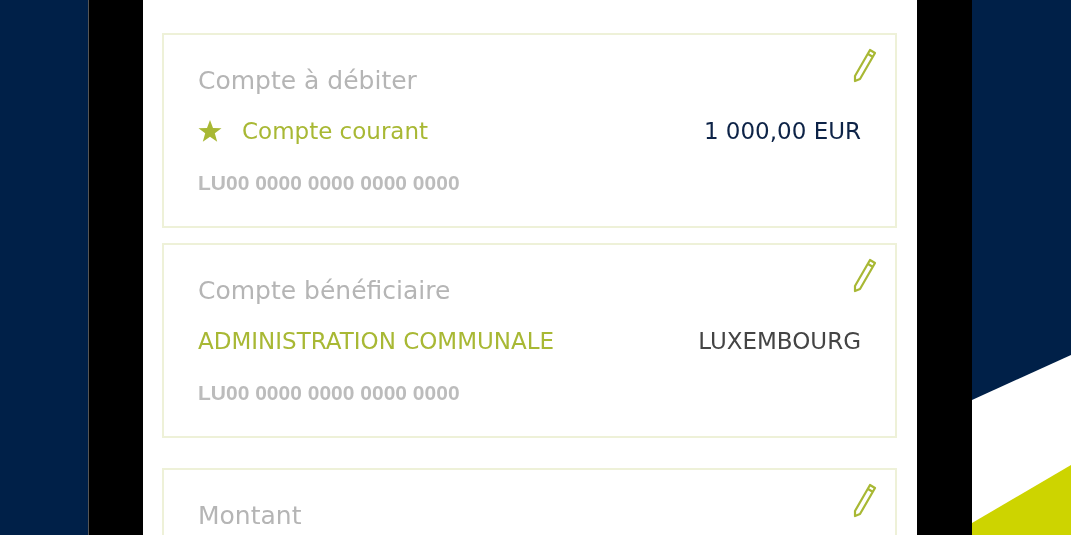 The width and height of the screenshot is (1071, 535). I want to click on card-label: Montant, so click(250, 516).